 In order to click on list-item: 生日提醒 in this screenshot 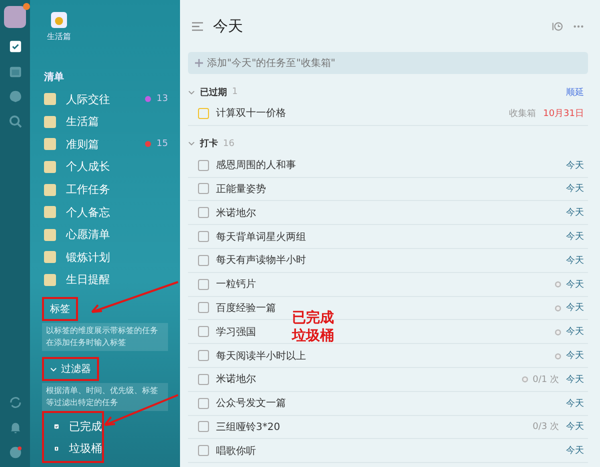, I will do `click(111, 280)`.